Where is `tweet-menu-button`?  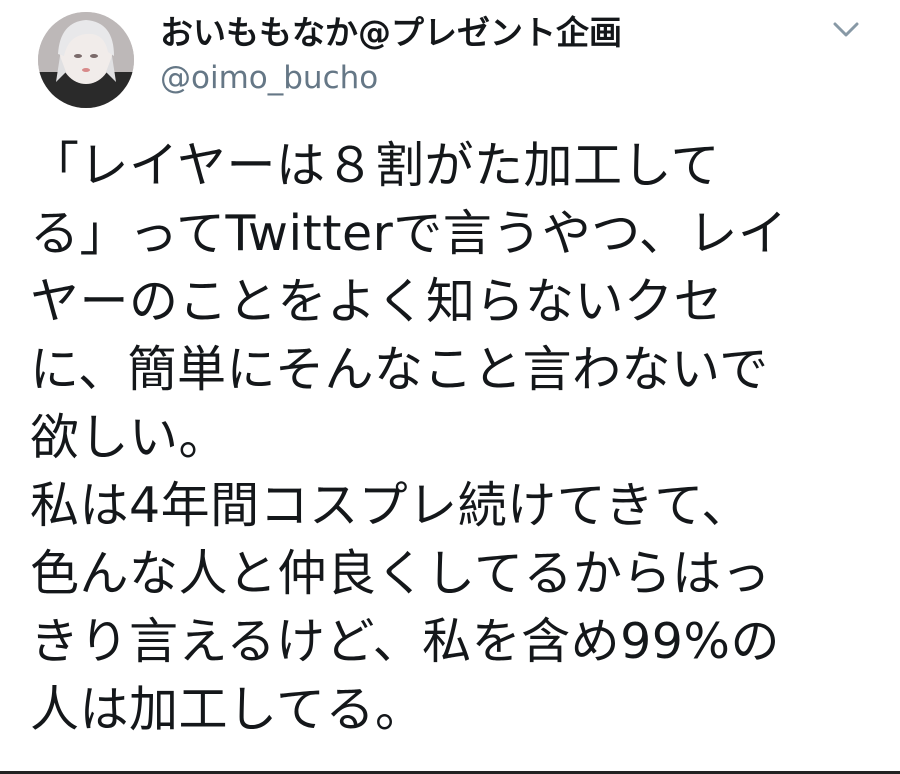 tweet-menu-button is located at coordinates (846, 30).